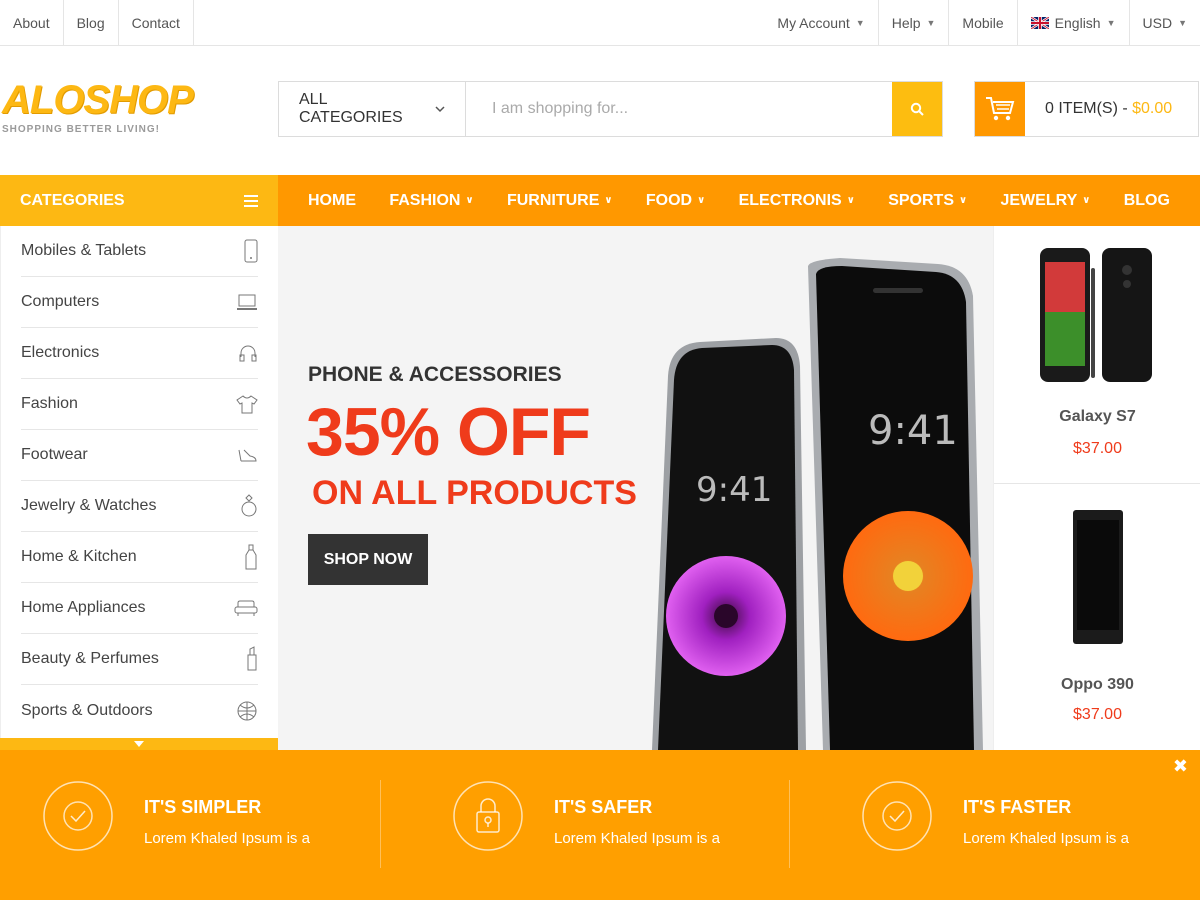 This screenshot has width=1200, height=900. I want to click on category-label: Jewelry & Watches, so click(89, 505).